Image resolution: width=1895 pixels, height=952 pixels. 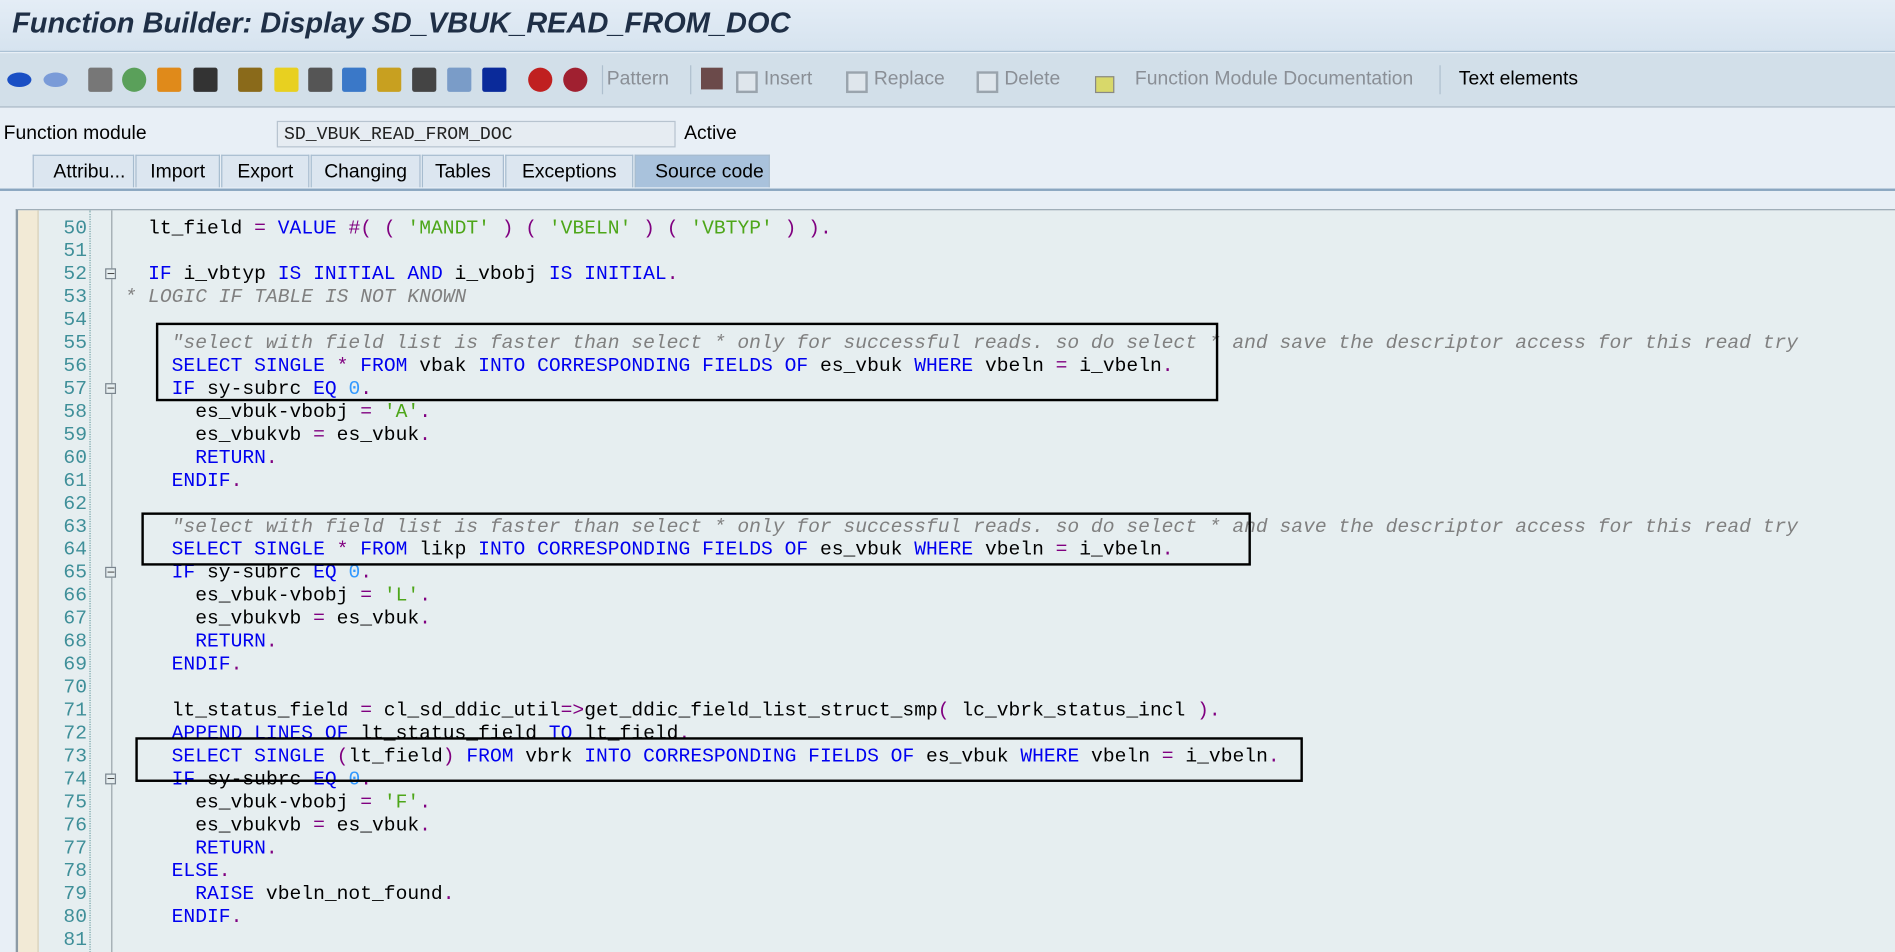 What do you see at coordinates (75, 503) in the screenshot?
I see `line-number: 62` at bounding box center [75, 503].